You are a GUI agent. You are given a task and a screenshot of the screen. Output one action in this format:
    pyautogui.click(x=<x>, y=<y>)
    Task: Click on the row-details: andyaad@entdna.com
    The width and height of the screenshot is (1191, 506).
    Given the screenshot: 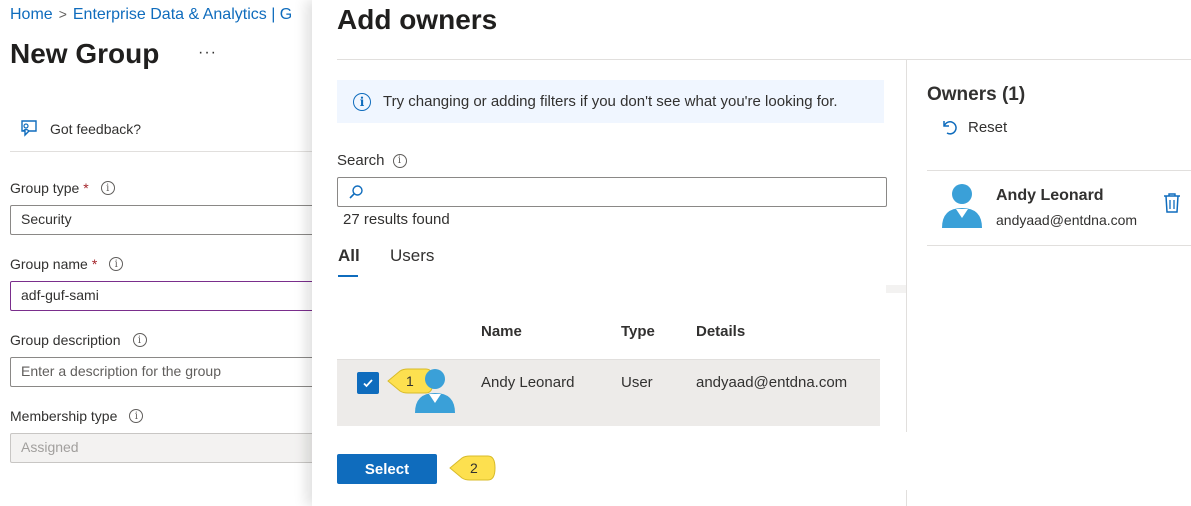 What is the action you would take?
    pyautogui.click(x=772, y=382)
    